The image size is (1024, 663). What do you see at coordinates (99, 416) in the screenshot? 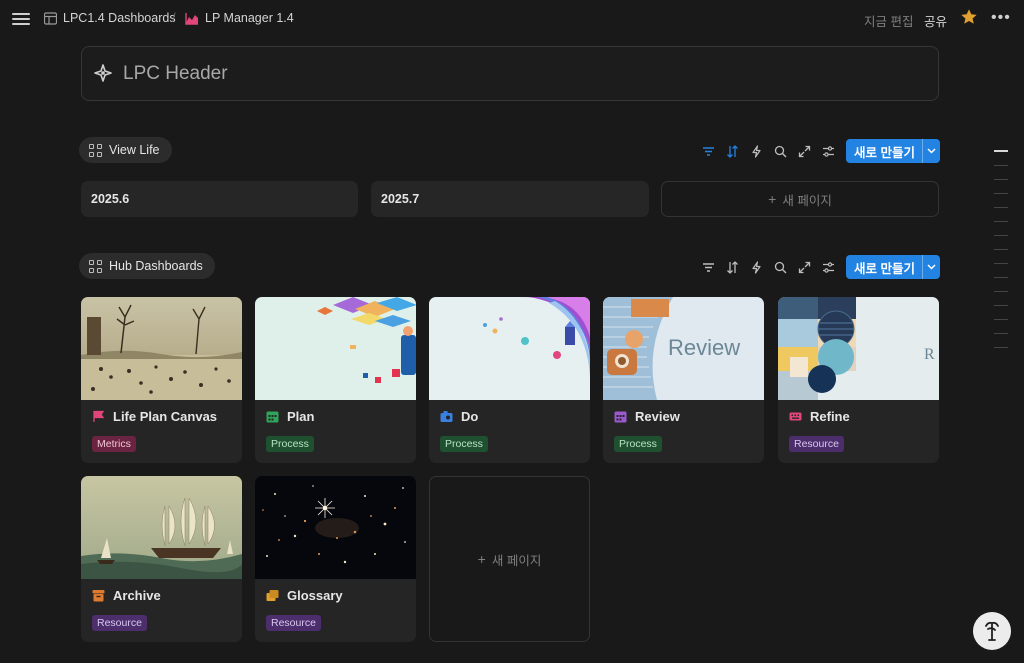
I see `flag-icon` at bounding box center [99, 416].